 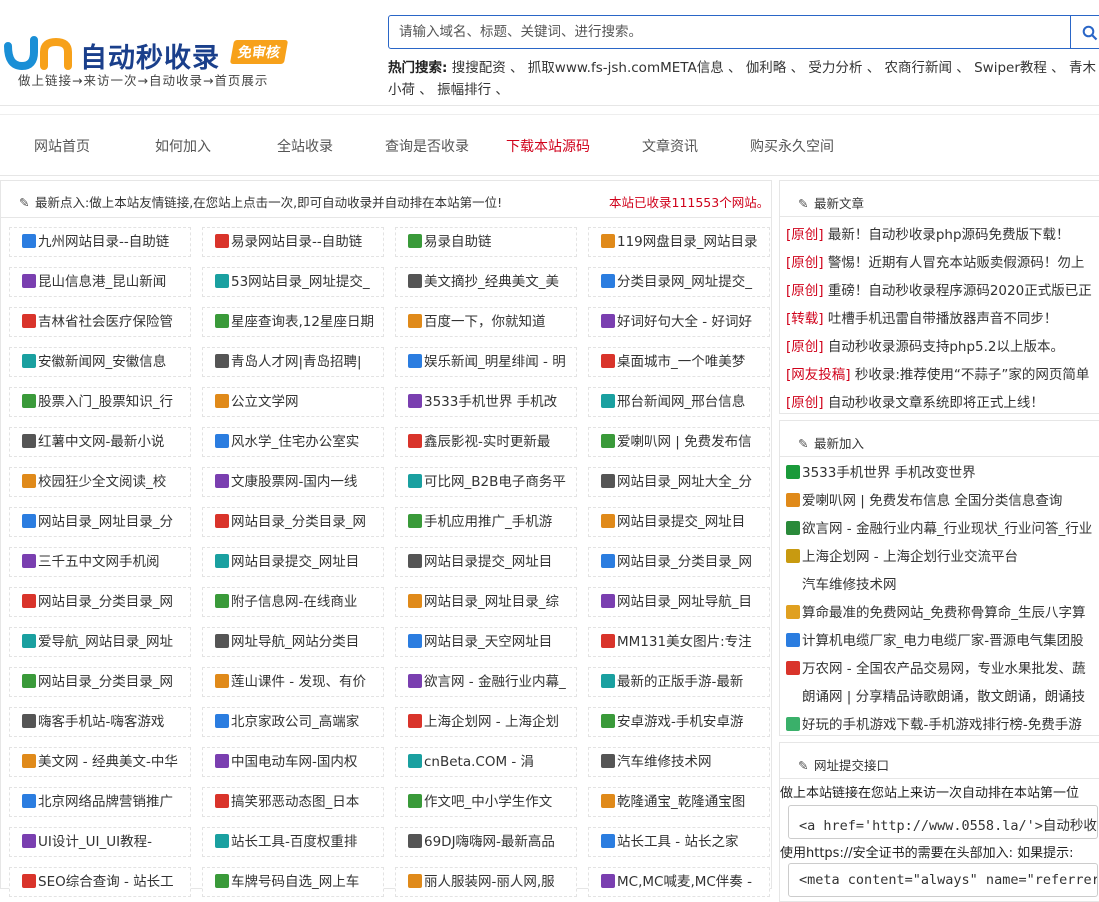 What do you see at coordinates (62, 146) in the screenshot?
I see `nav-home: 网站首页` at bounding box center [62, 146].